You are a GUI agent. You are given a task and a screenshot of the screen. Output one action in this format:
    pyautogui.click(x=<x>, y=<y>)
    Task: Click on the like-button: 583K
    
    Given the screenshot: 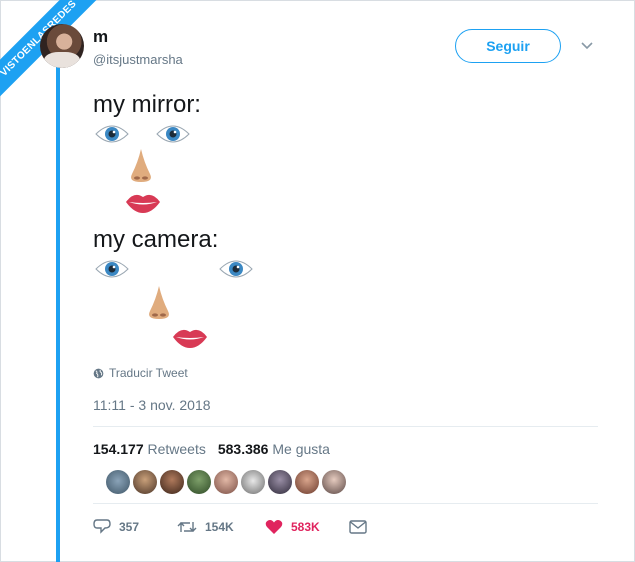 What is the action you would take?
    pyautogui.click(x=307, y=527)
    